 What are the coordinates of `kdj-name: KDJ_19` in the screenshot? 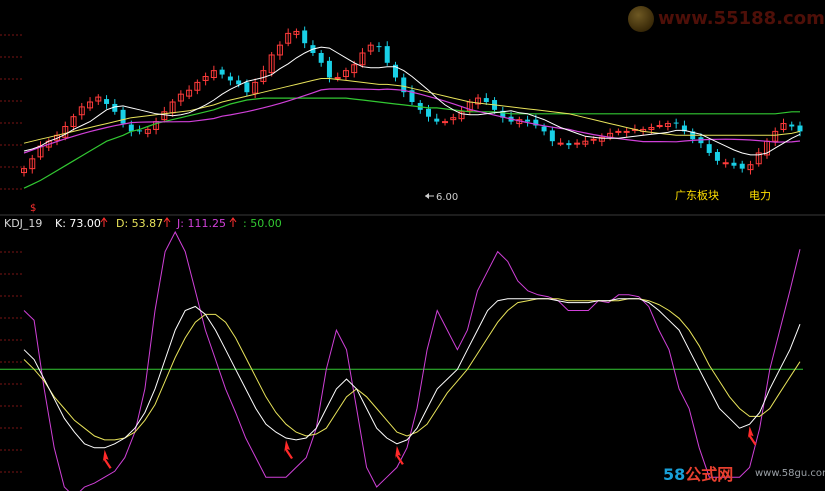 It's located at (23, 223).